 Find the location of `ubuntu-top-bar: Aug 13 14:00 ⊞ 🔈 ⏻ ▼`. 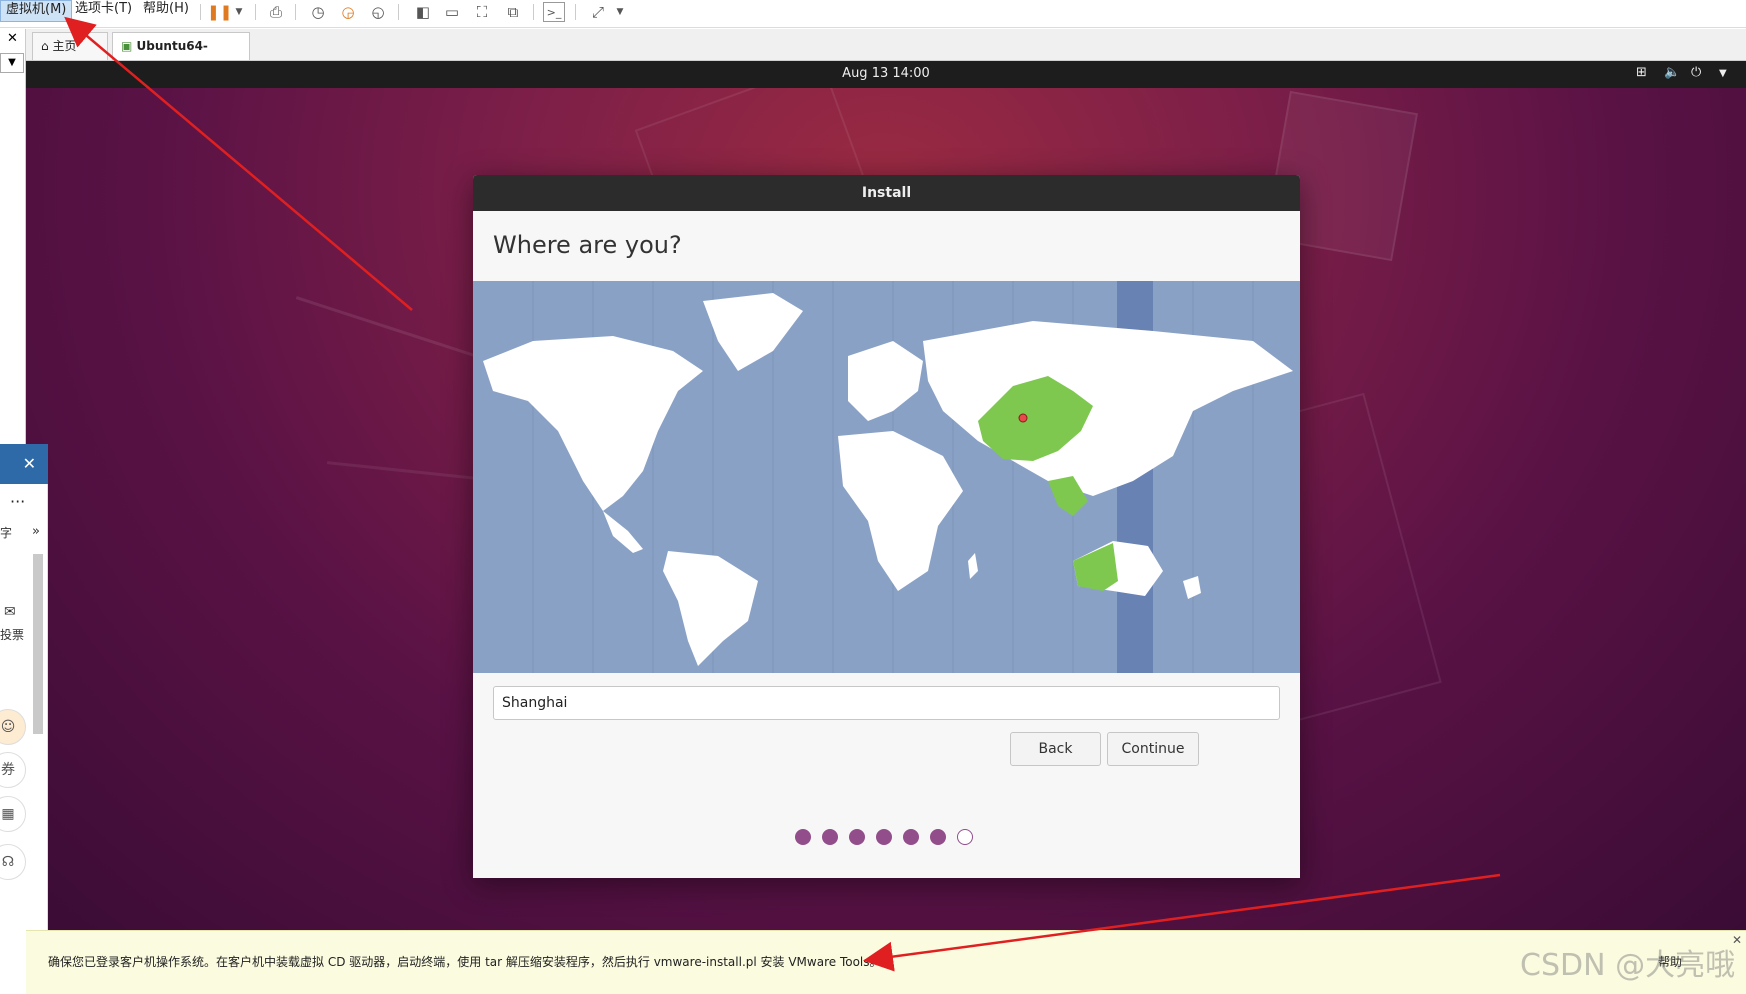

ubuntu-top-bar: Aug 13 14:00 ⊞ 🔈 ⏻ ▼ is located at coordinates (886, 74).